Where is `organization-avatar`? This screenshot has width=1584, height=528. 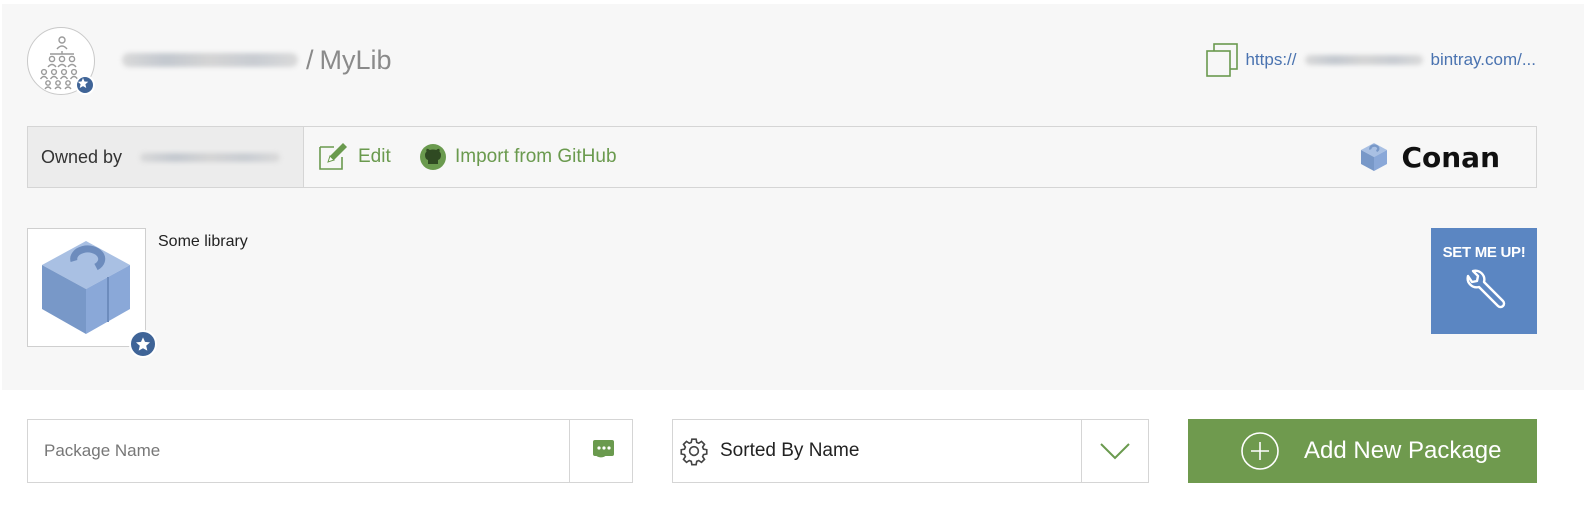 organization-avatar is located at coordinates (61, 61).